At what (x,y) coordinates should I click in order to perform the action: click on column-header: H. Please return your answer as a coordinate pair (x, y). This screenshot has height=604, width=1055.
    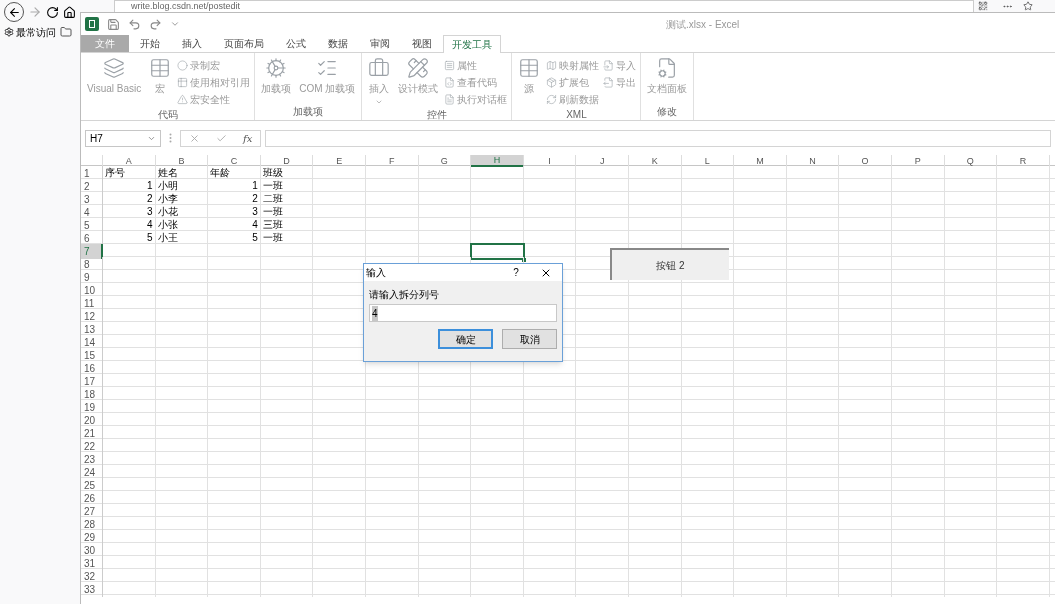
    Looking at the image, I should click on (497, 161).